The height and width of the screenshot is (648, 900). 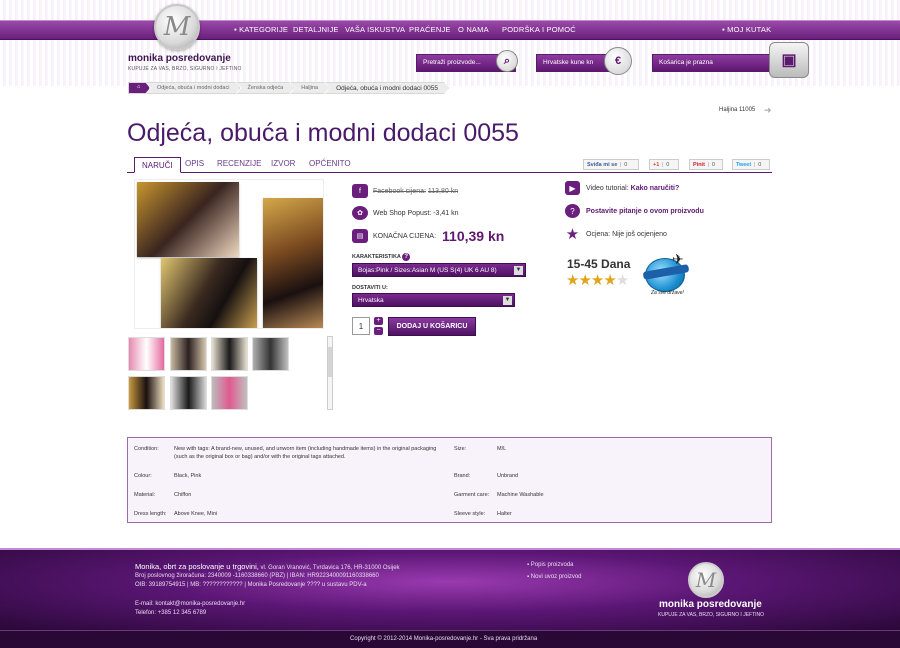 What do you see at coordinates (746, 29) in the screenshot?
I see `nav-item-moj-kutak: ▪ MOJ KUTAK` at bounding box center [746, 29].